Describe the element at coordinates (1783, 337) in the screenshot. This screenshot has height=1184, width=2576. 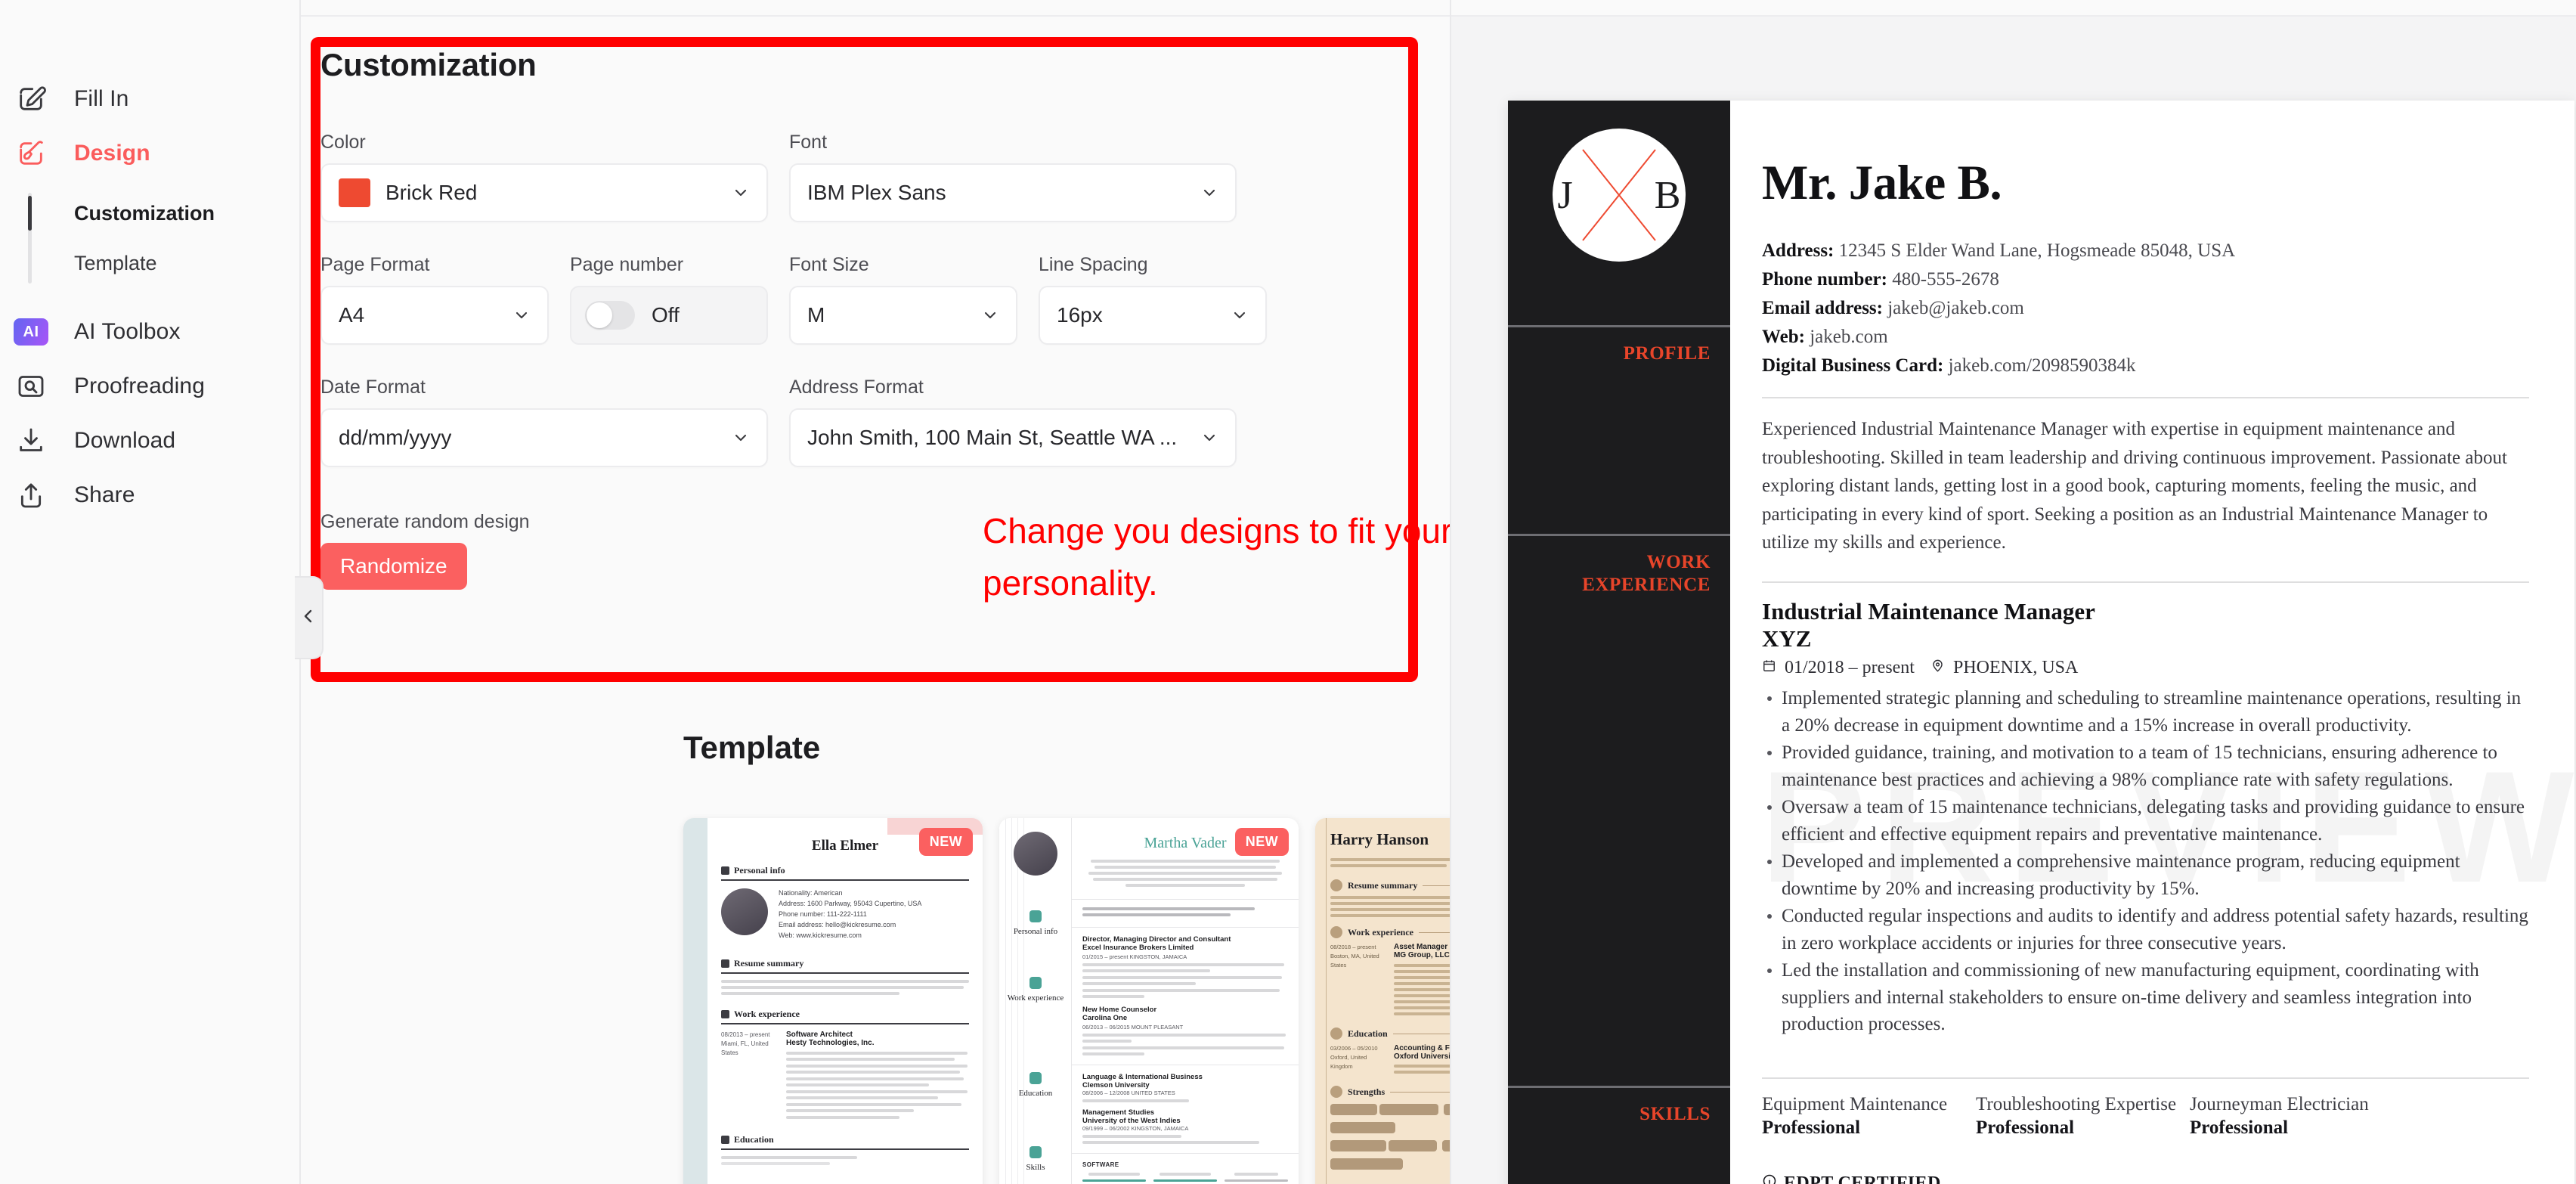
I see `contact-label: Web:` at that location.